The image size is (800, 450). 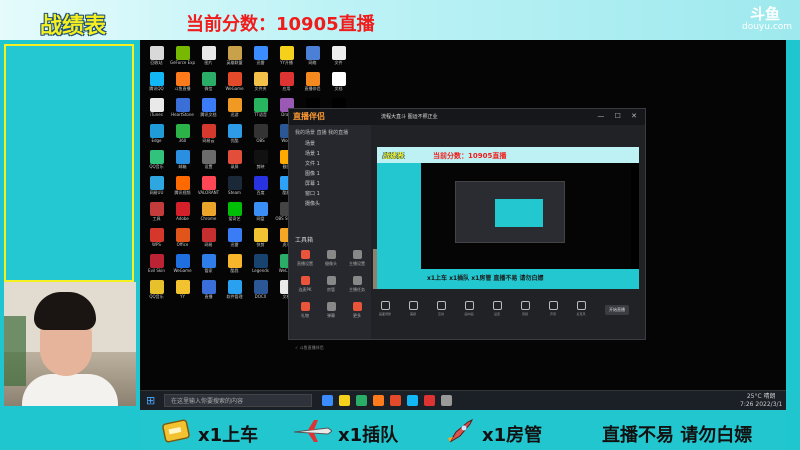 What do you see at coordinates (553, 308) in the screenshot?
I see `control-button: 声音` at bounding box center [553, 308].